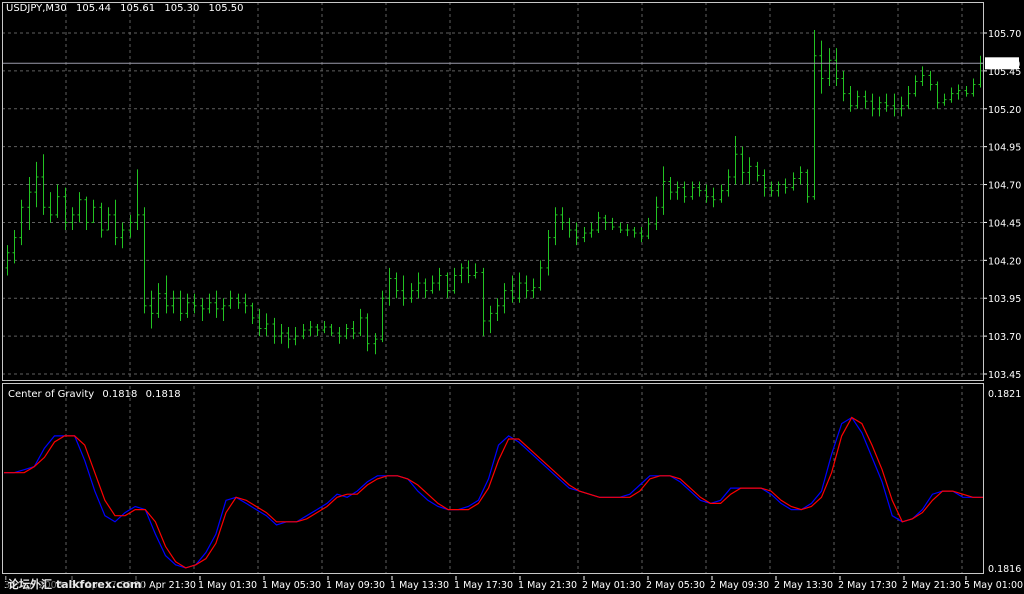  I want to click on time-axis-label: 1 May 09:30, so click(355, 585).